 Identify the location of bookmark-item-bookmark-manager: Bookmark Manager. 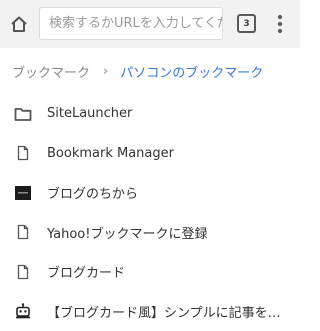
(150, 154).